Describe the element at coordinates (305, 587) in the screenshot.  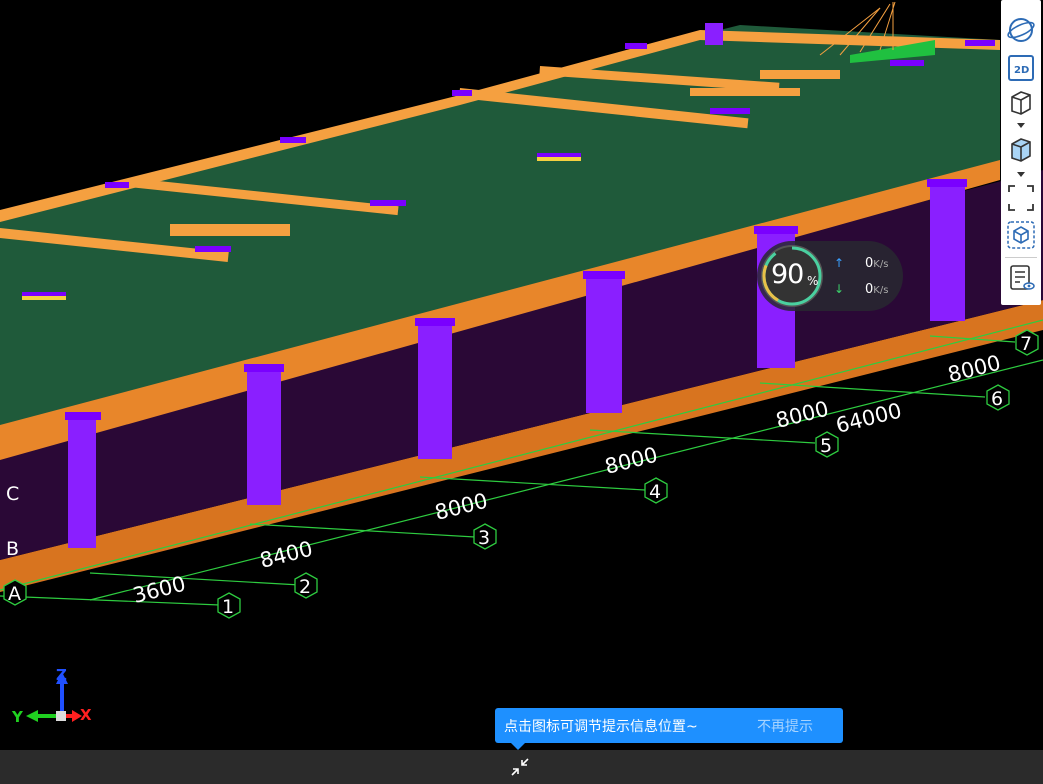
I see `svg-text: 2` at that location.